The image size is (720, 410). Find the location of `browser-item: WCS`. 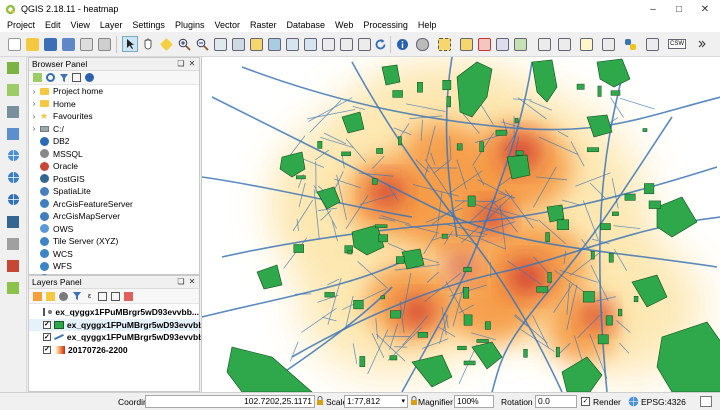

browser-item: WCS is located at coordinates (114, 254).